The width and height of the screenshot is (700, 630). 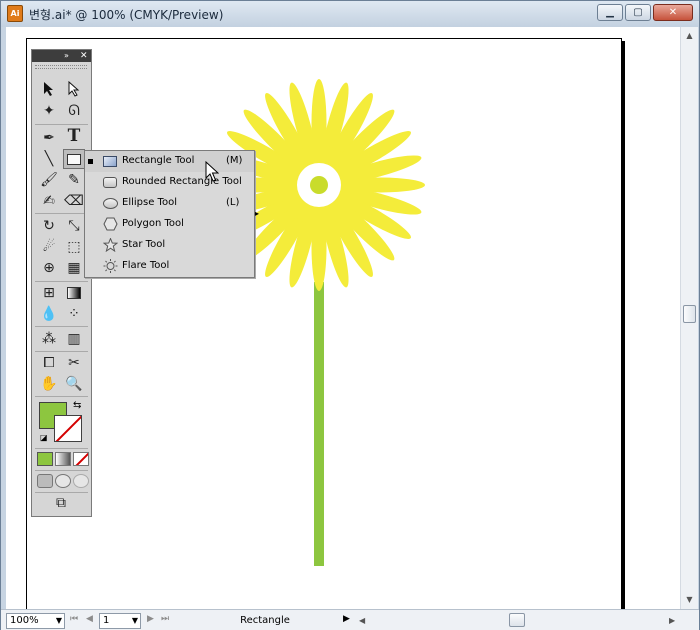 I want to click on flyout-item-rounded-rectangle-tool: Rounded Rectangle Tool, so click(x=169, y=182).